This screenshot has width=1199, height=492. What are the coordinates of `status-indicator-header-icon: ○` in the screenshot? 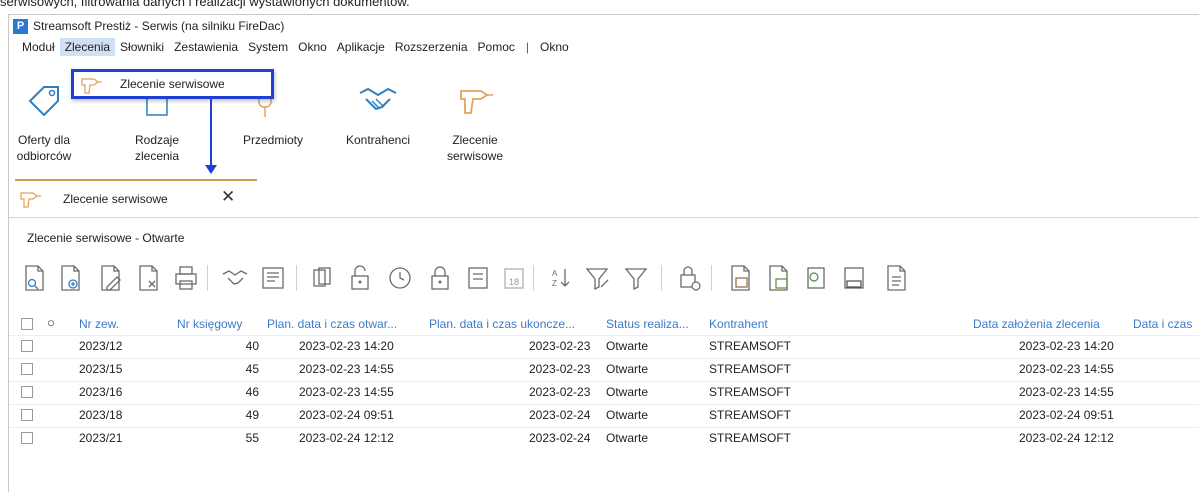 It's located at (51, 322).